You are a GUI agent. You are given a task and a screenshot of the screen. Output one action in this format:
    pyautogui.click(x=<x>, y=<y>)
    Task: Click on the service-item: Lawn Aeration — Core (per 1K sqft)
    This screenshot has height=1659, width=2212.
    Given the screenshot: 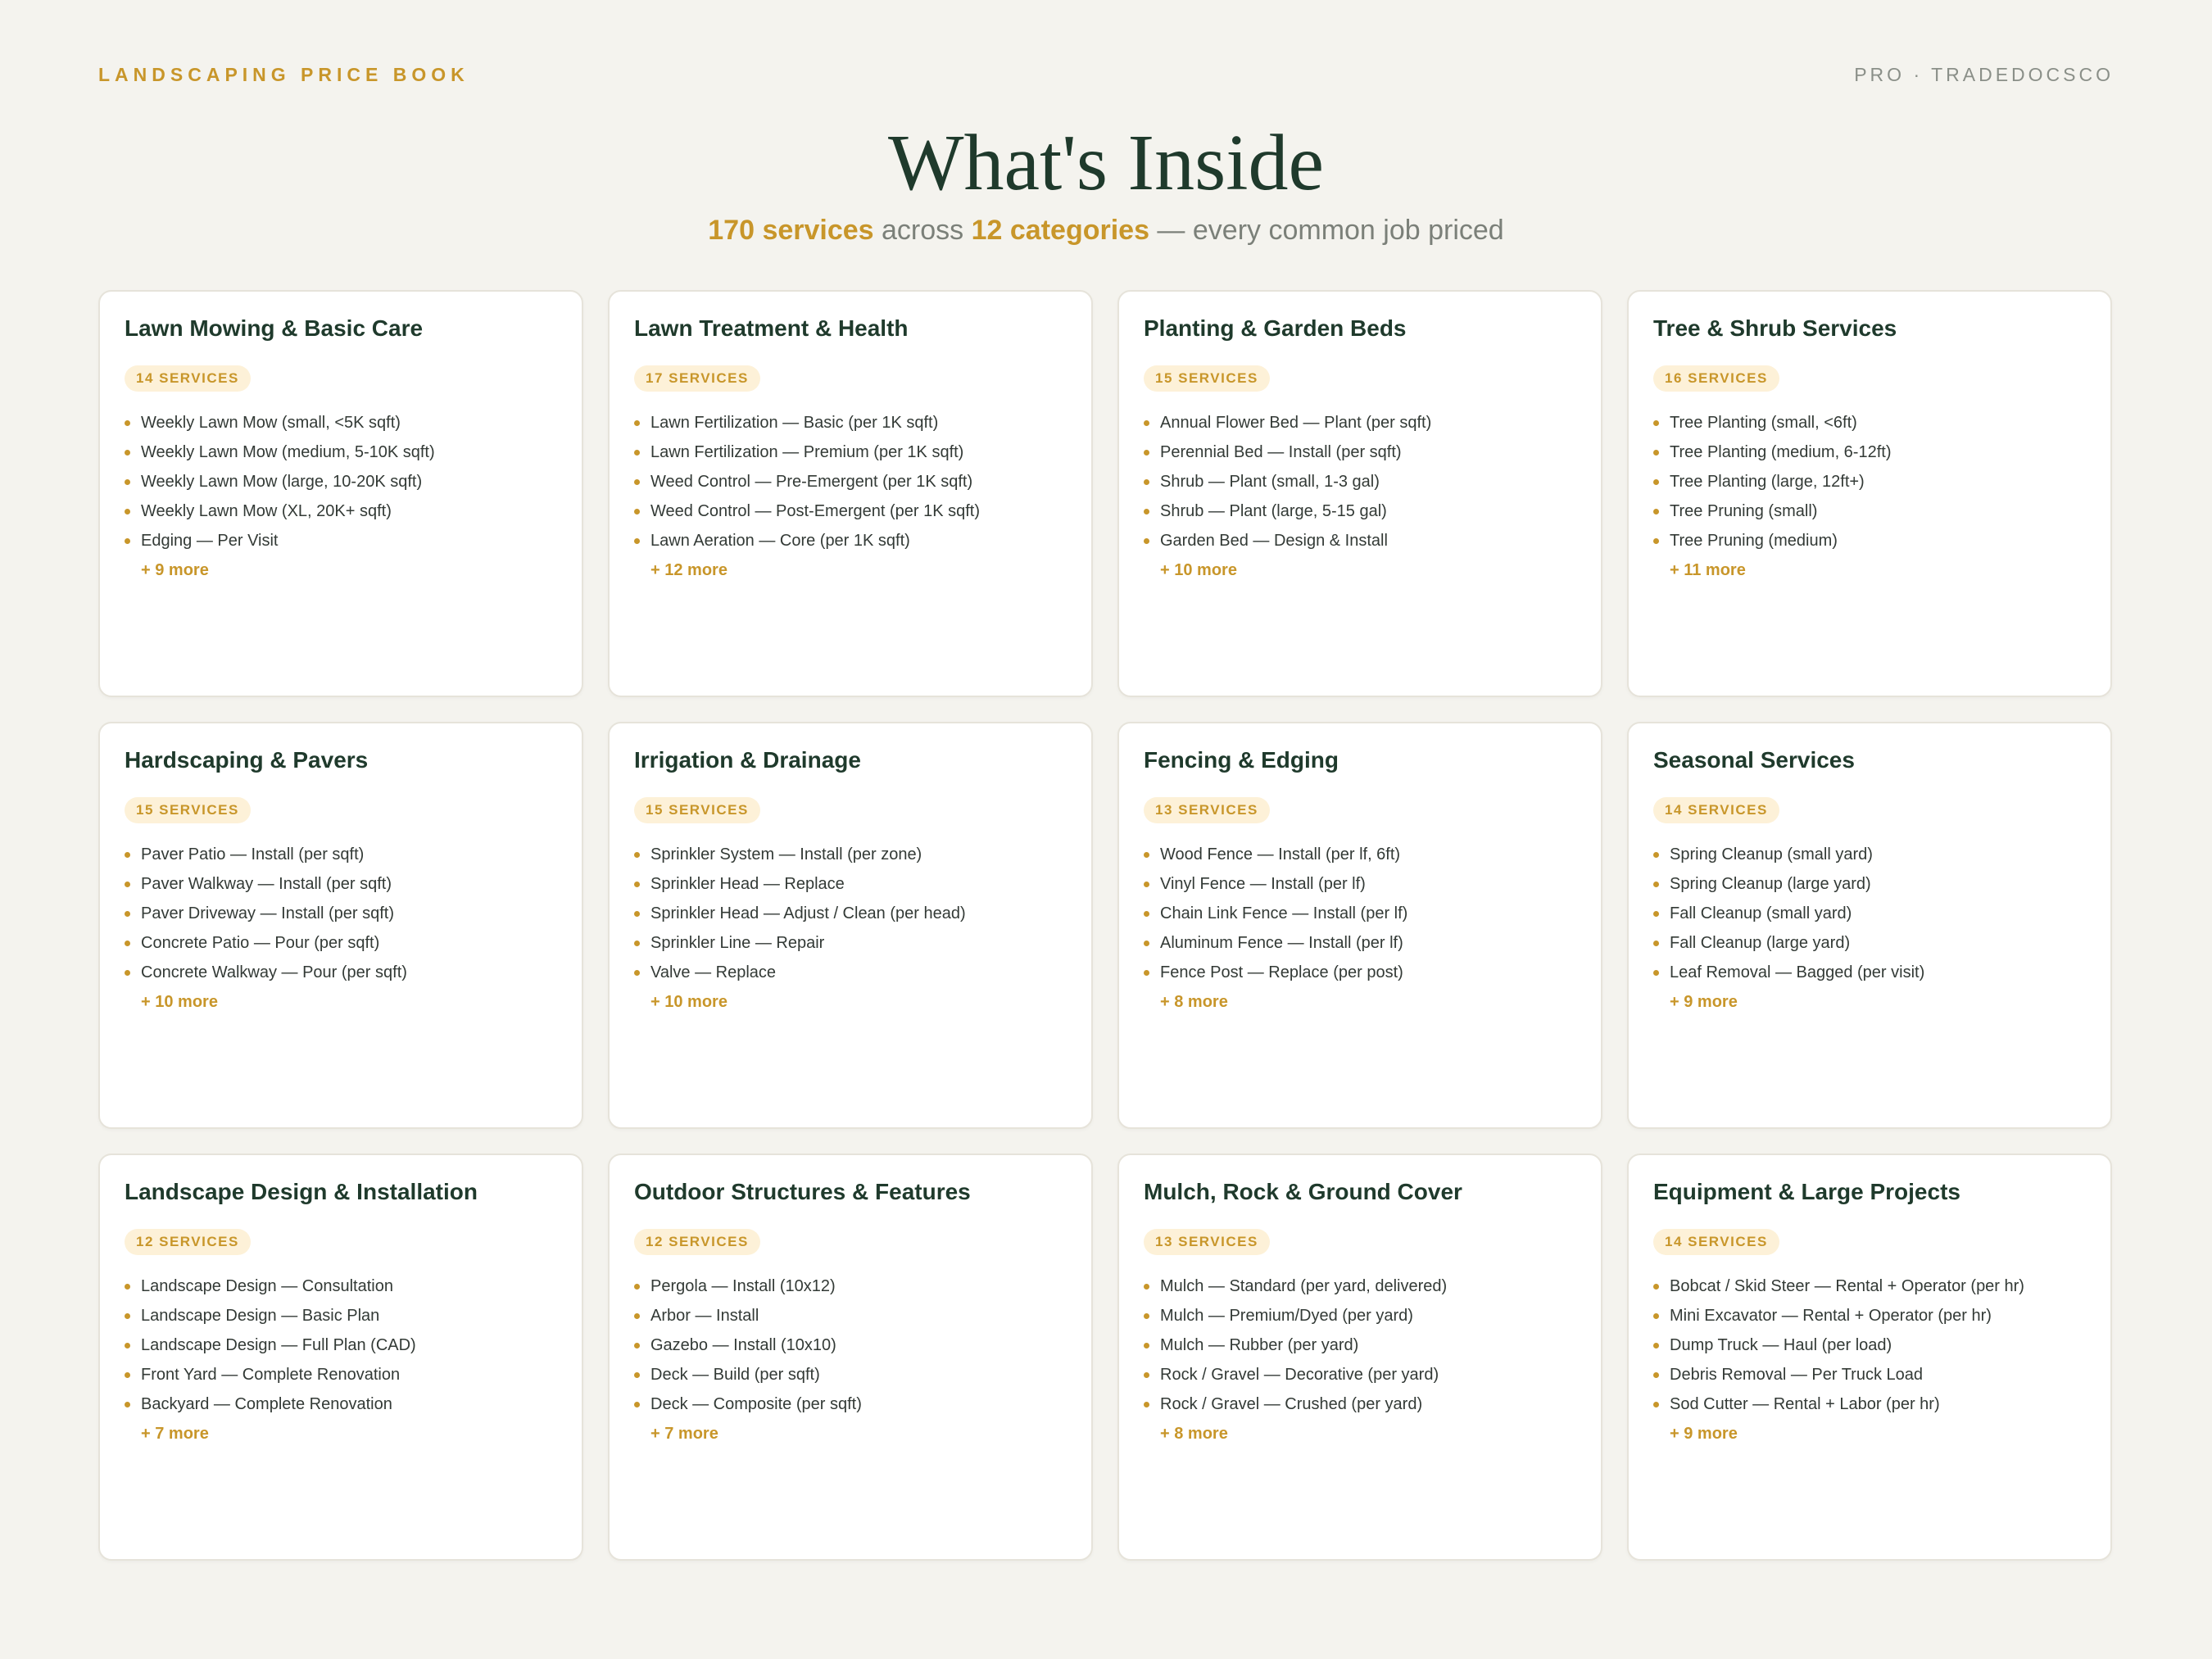 What is the action you would take?
    pyautogui.click(x=850, y=540)
    